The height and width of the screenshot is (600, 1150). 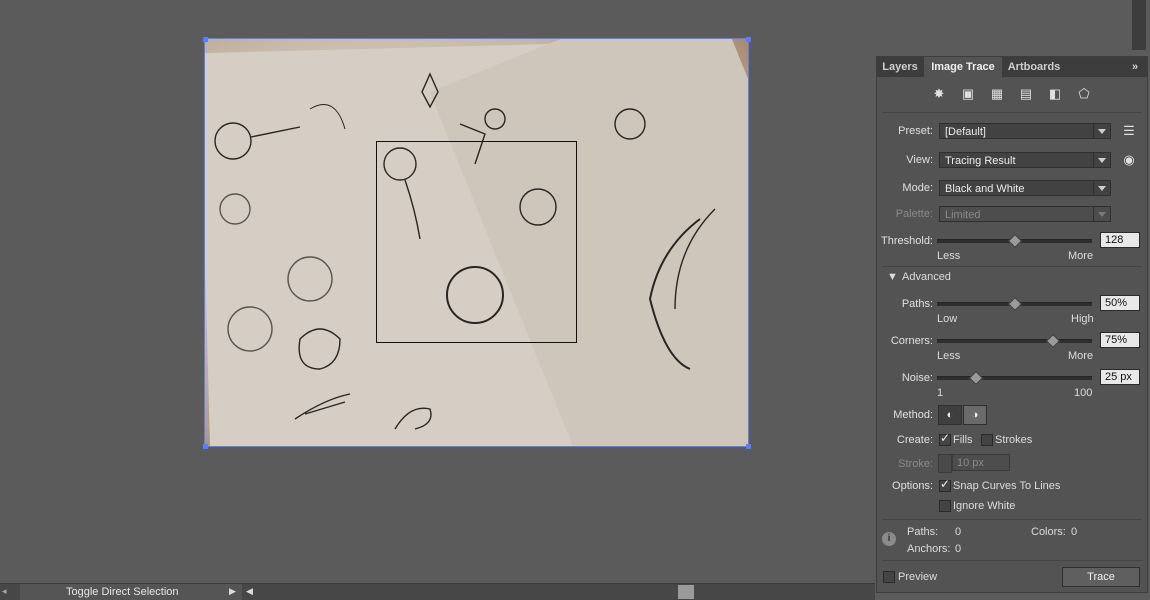 I want to click on fills-checkbox, so click(x=945, y=438).